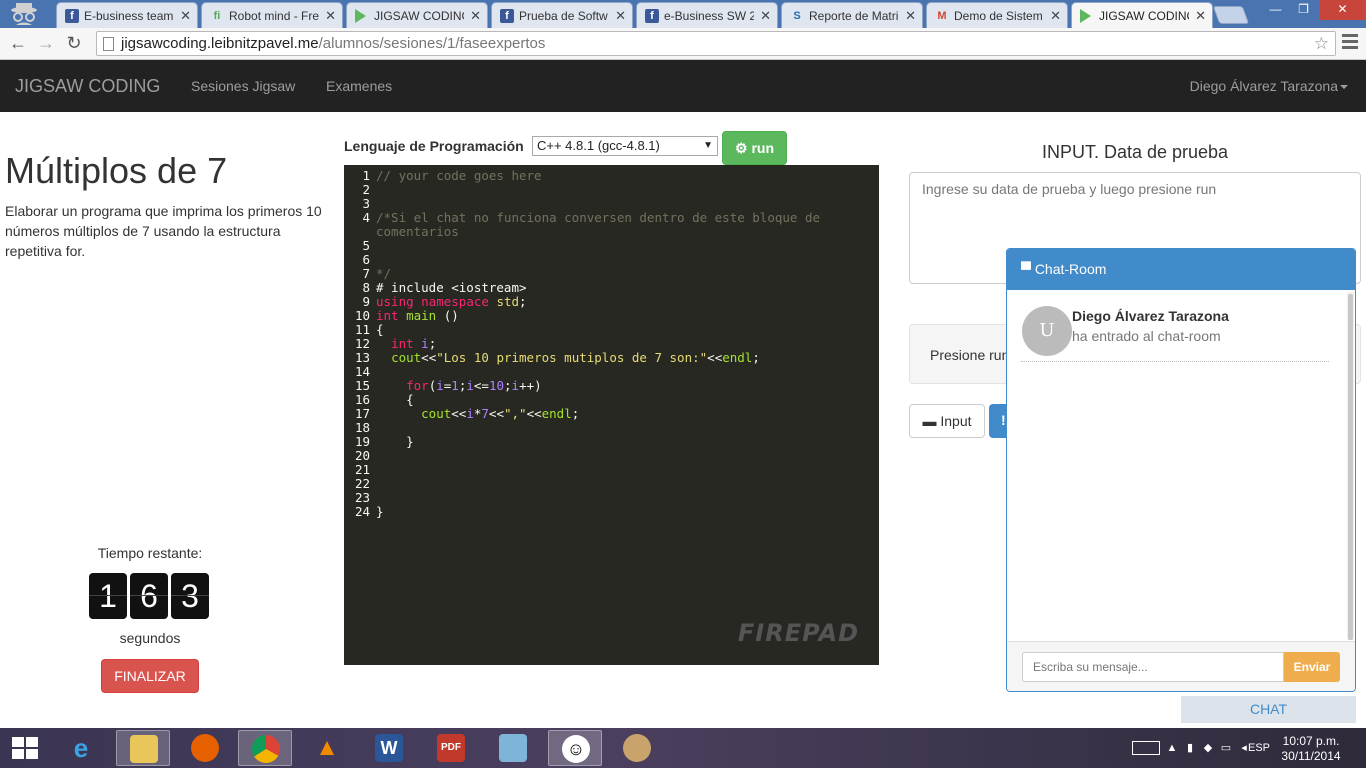 The height and width of the screenshot is (768, 1366). I want to click on input-button: ▬ Input, so click(947, 421).